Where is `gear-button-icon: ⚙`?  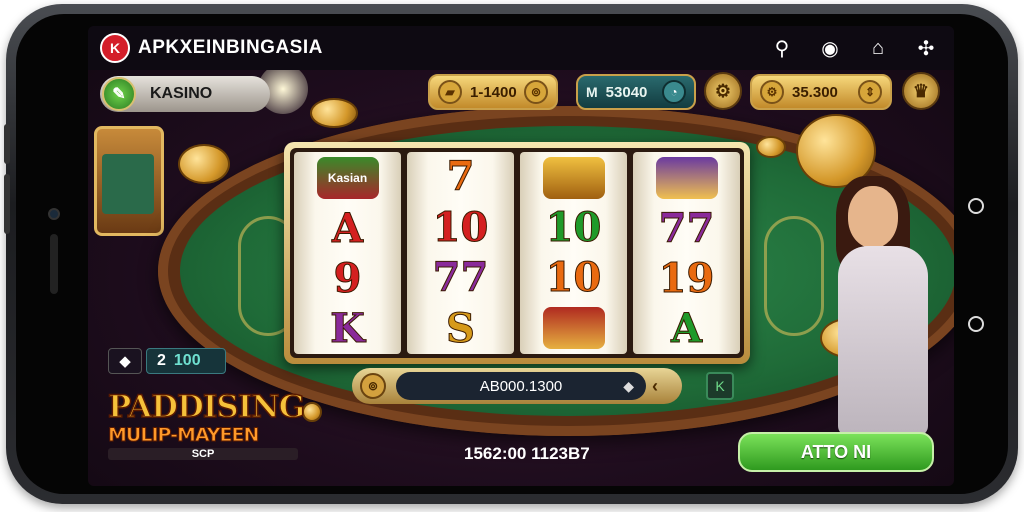
gear-button-icon: ⚙ is located at coordinates (723, 91).